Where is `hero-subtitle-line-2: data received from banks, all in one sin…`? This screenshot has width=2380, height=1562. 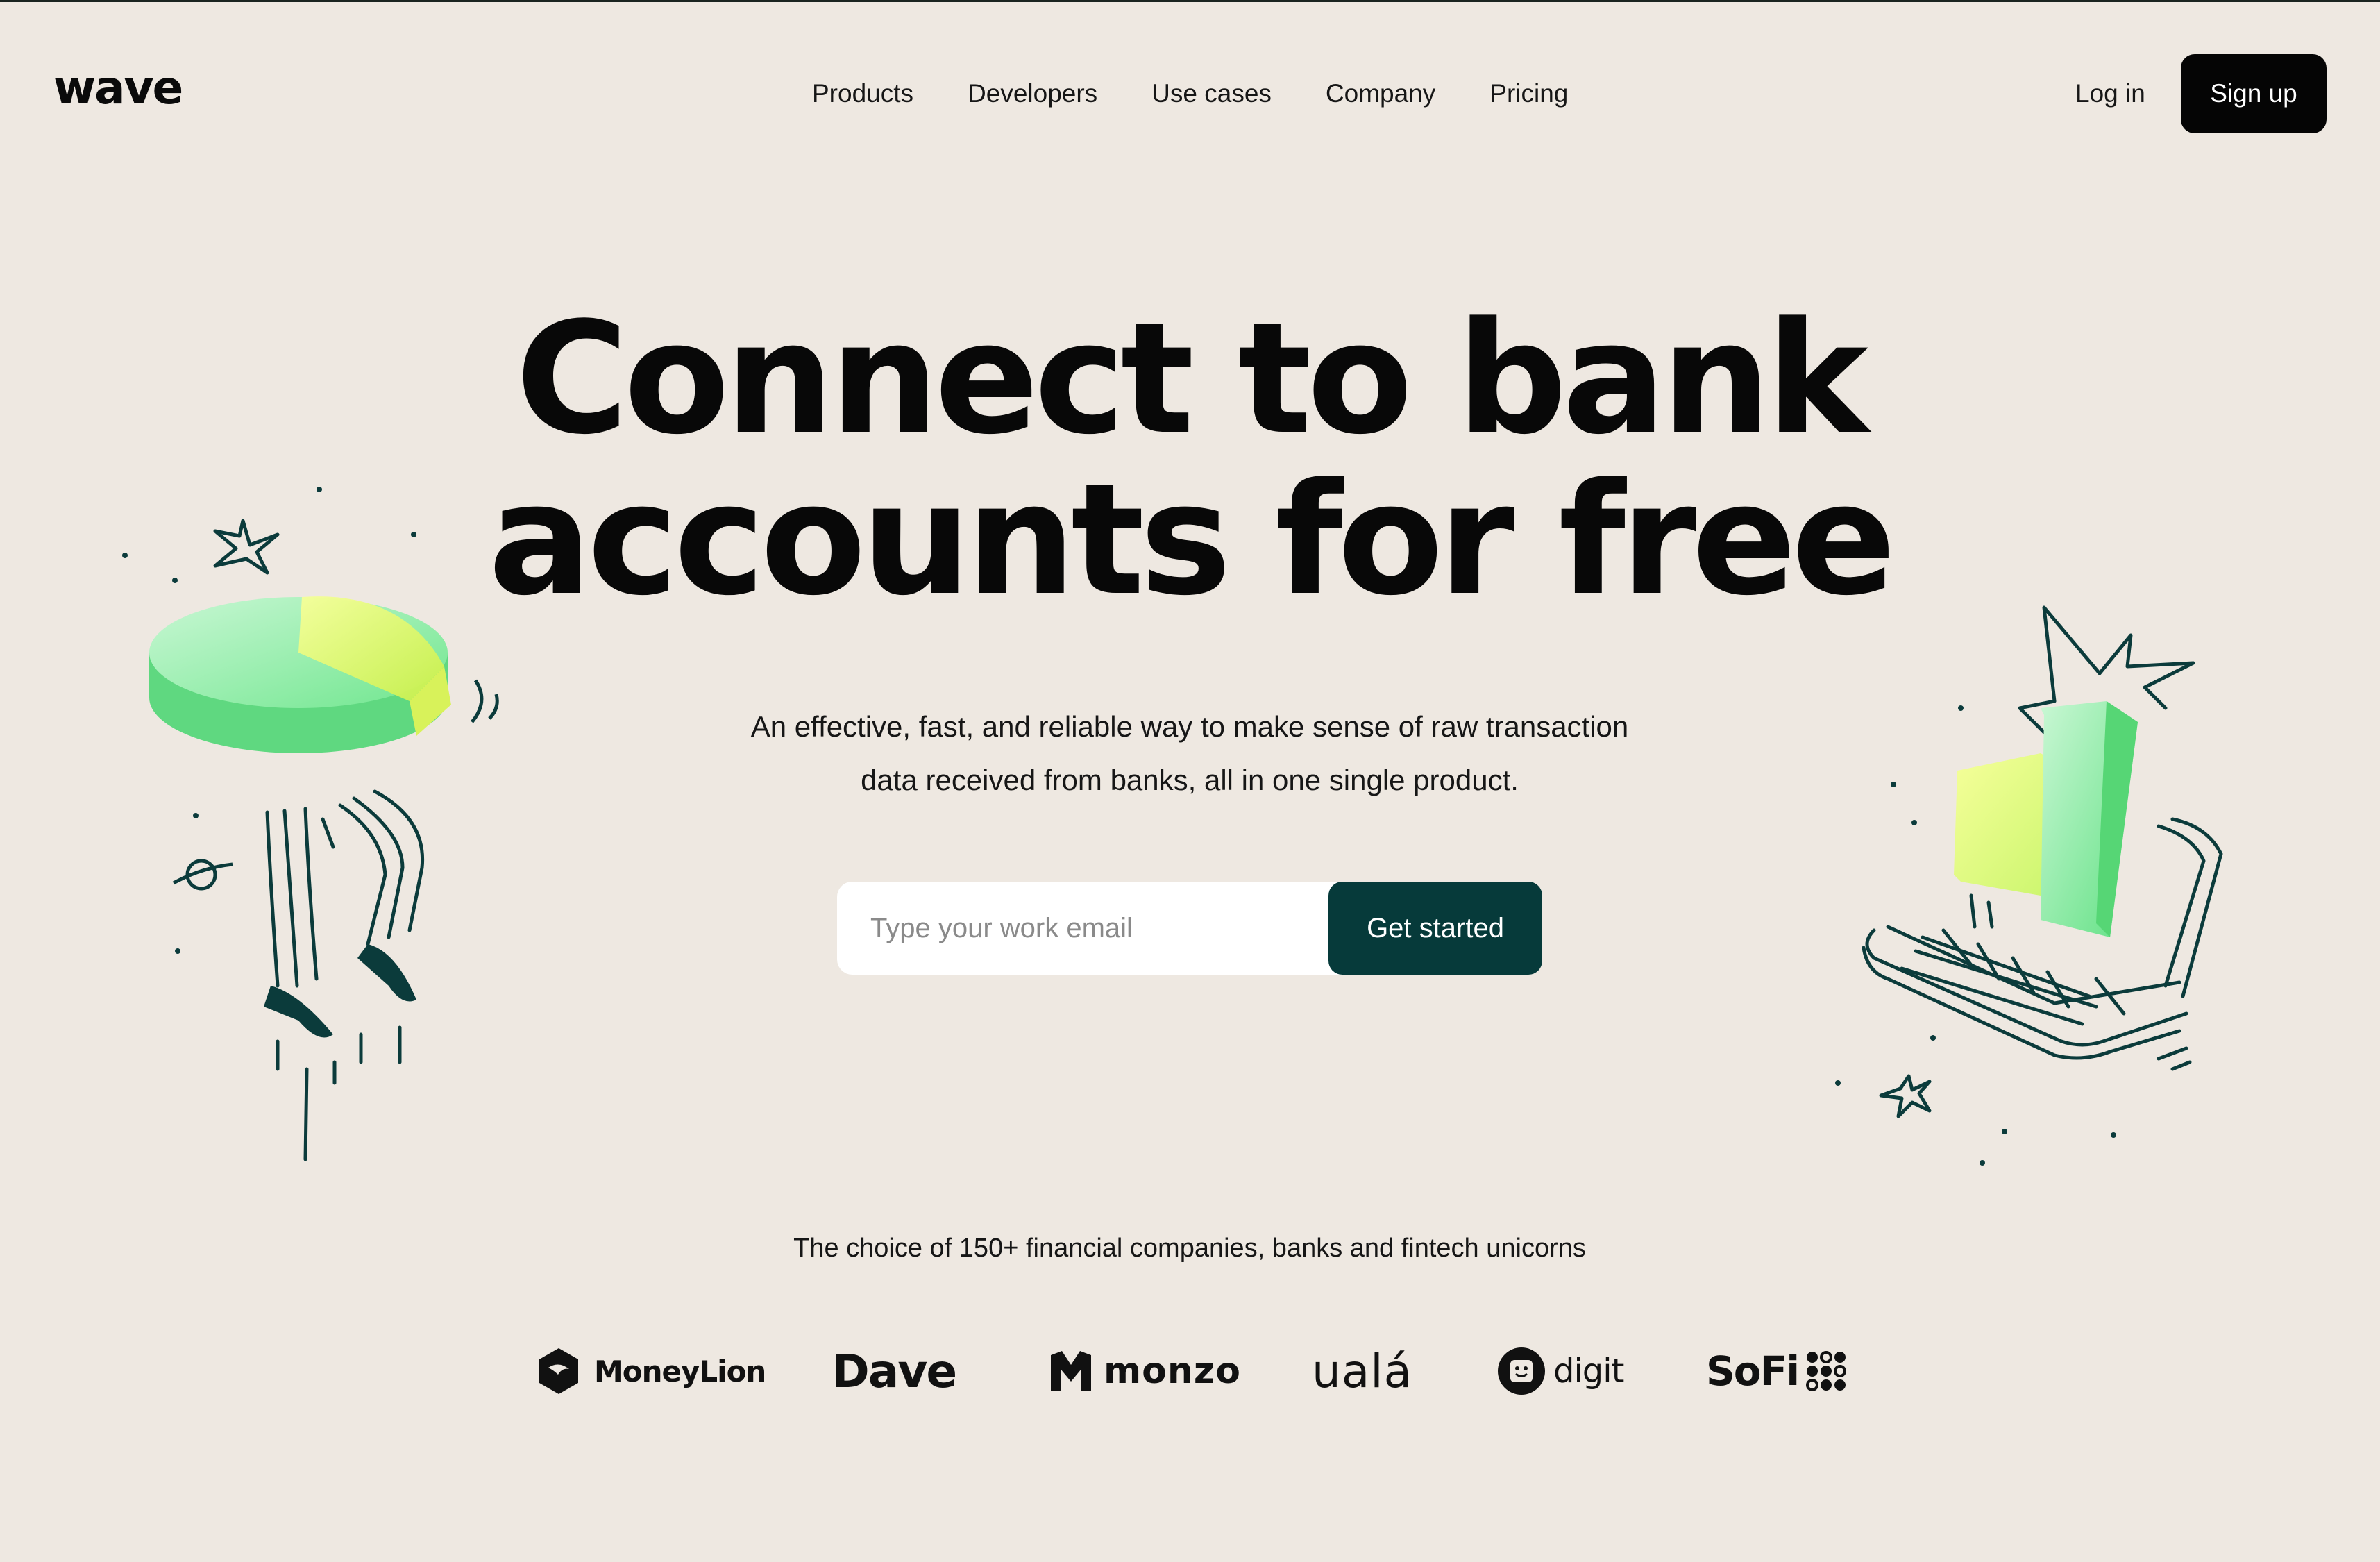 hero-subtitle-line-2: data received from banks, all in one sin… is located at coordinates (1190, 780).